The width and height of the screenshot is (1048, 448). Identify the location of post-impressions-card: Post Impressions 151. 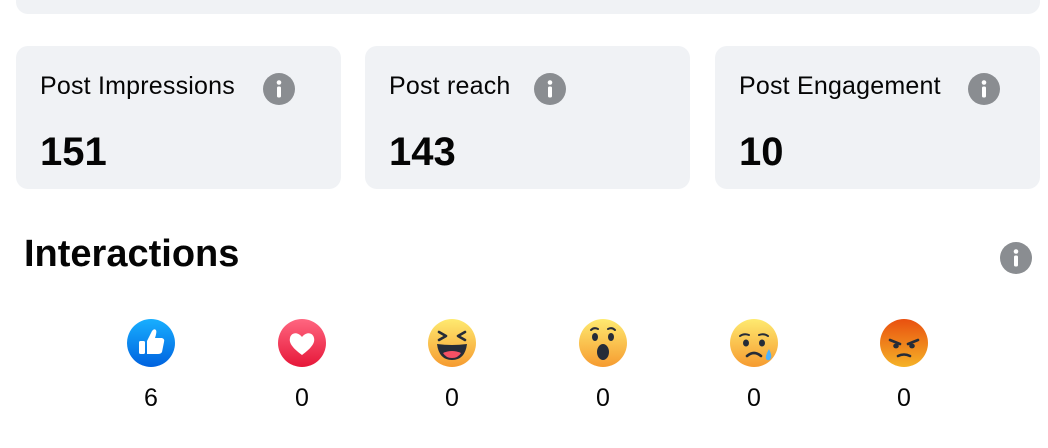
(178, 117).